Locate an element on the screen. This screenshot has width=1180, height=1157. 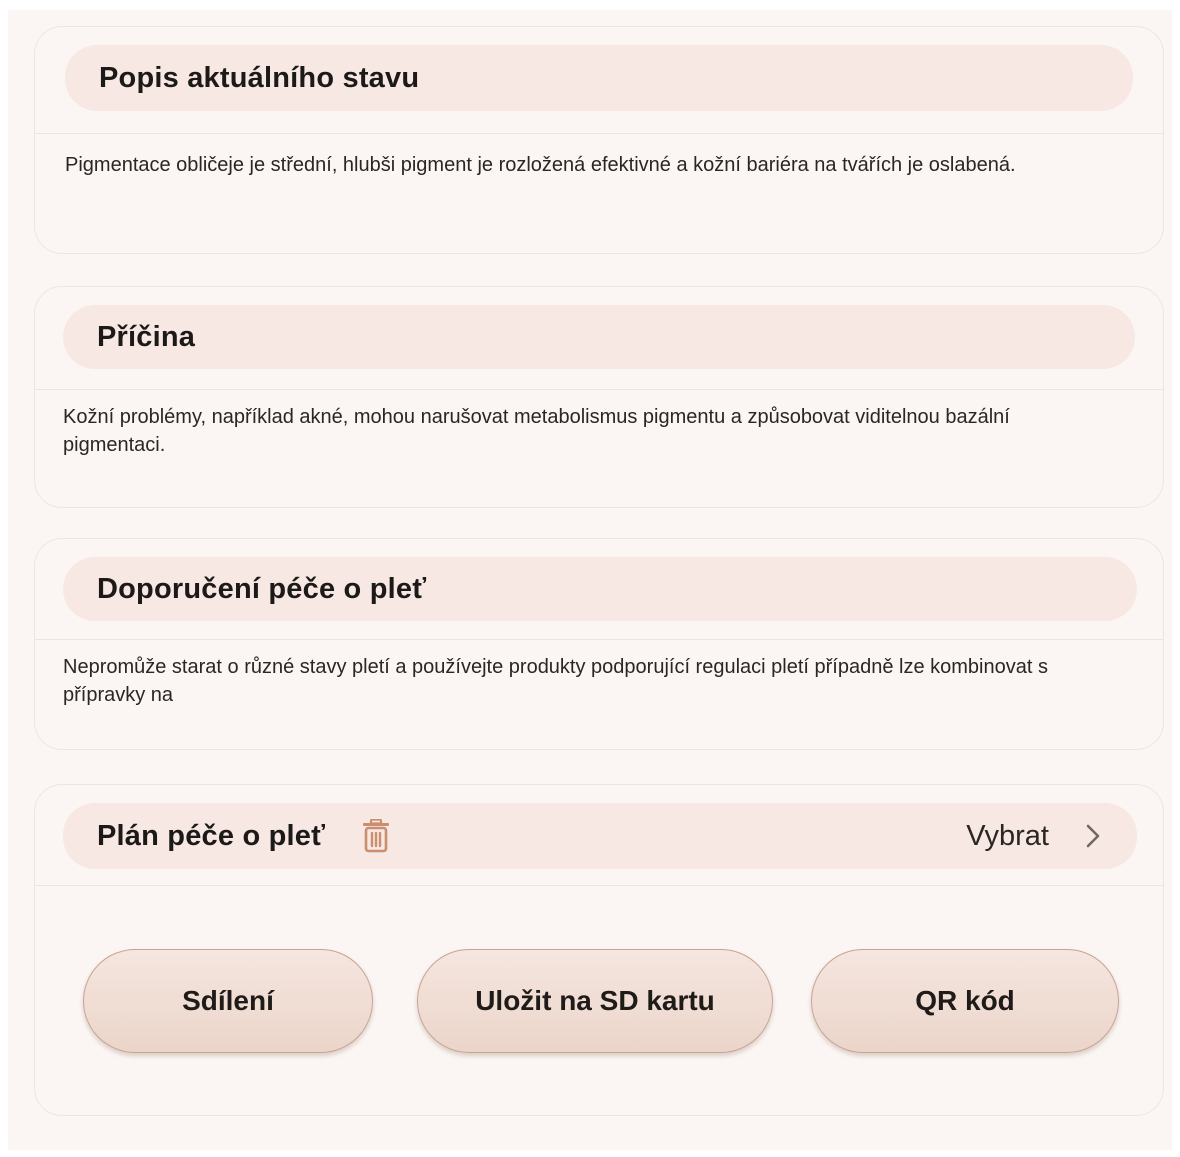
care-plan-title: Plán péče o pleť is located at coordinates (211, 835).